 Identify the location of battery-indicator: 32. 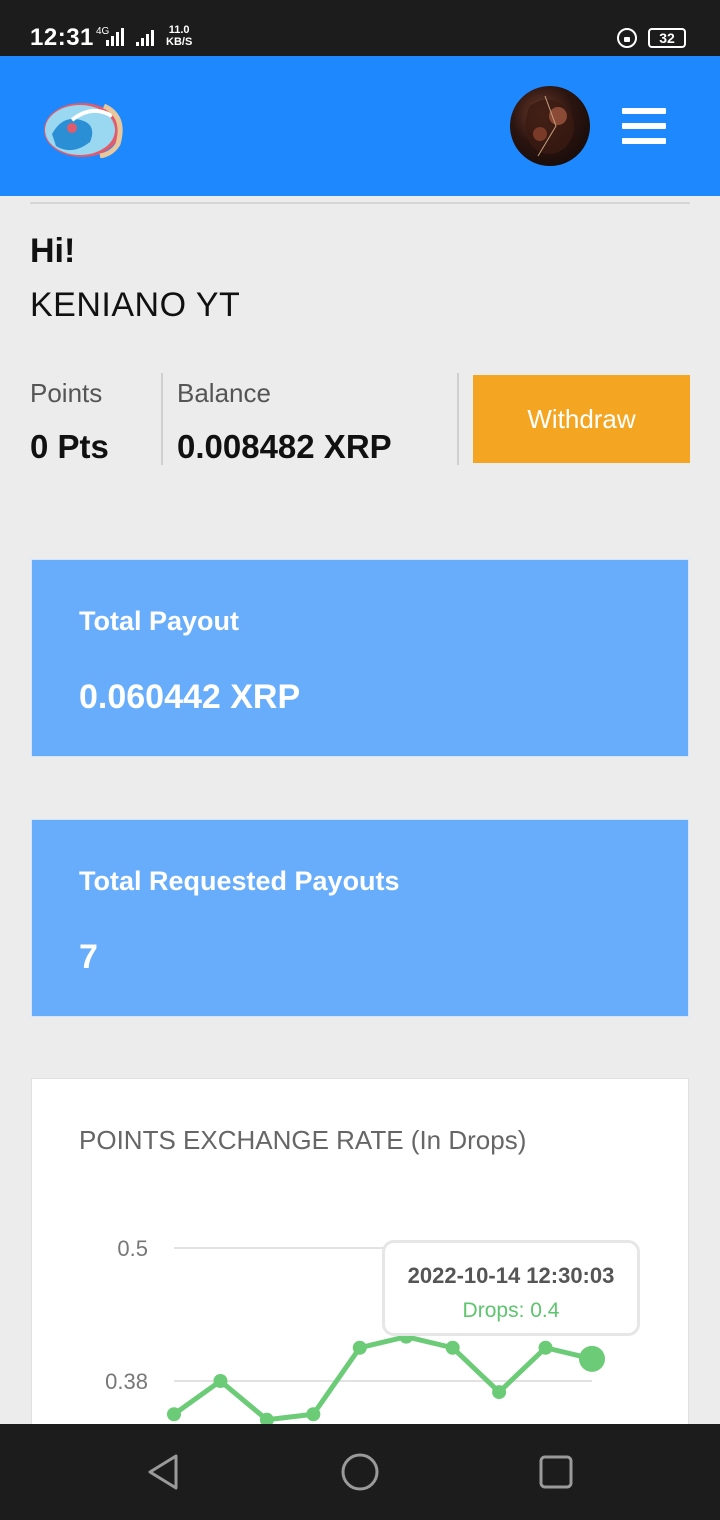
(667, 38).